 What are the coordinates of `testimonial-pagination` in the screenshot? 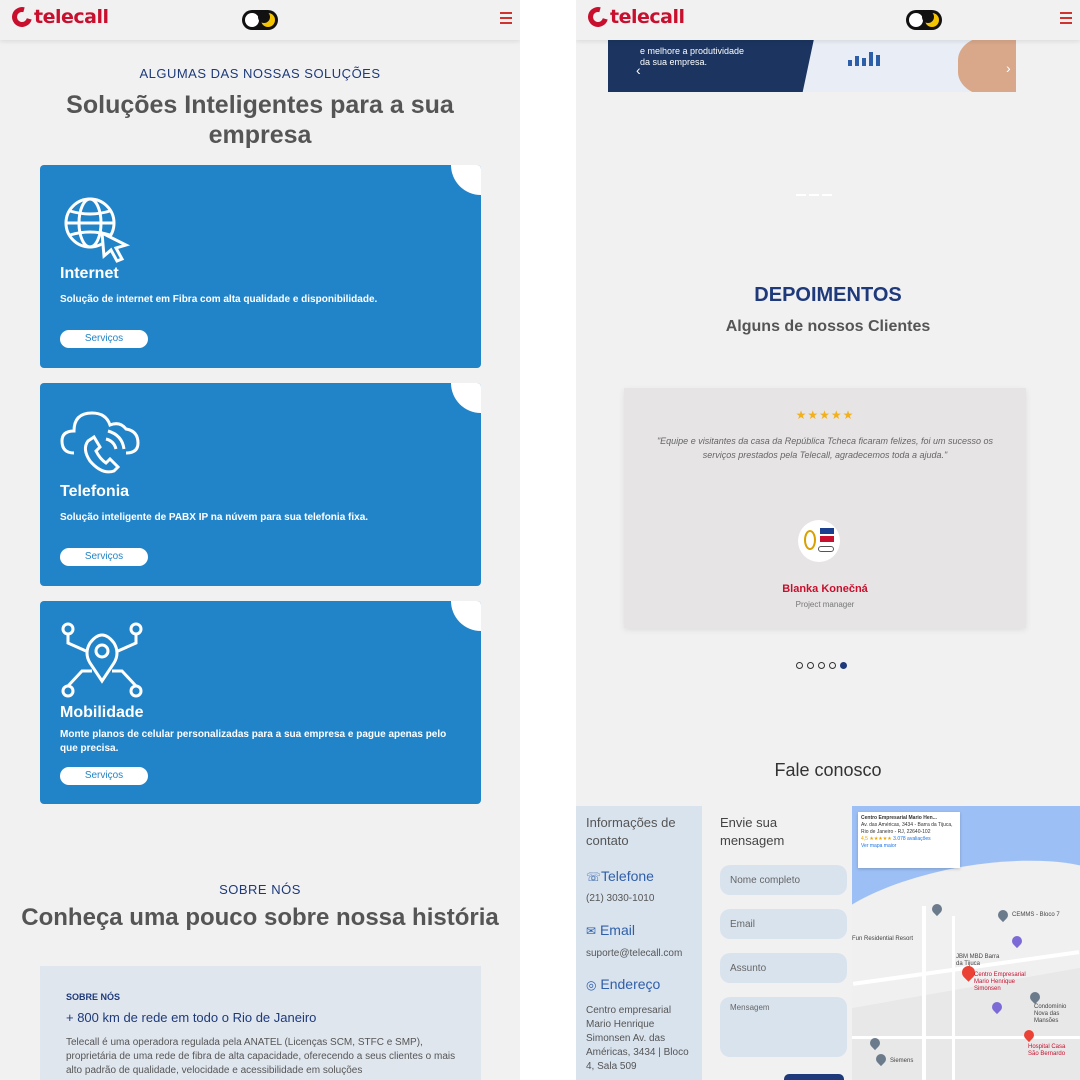 It's located at (821, 665).